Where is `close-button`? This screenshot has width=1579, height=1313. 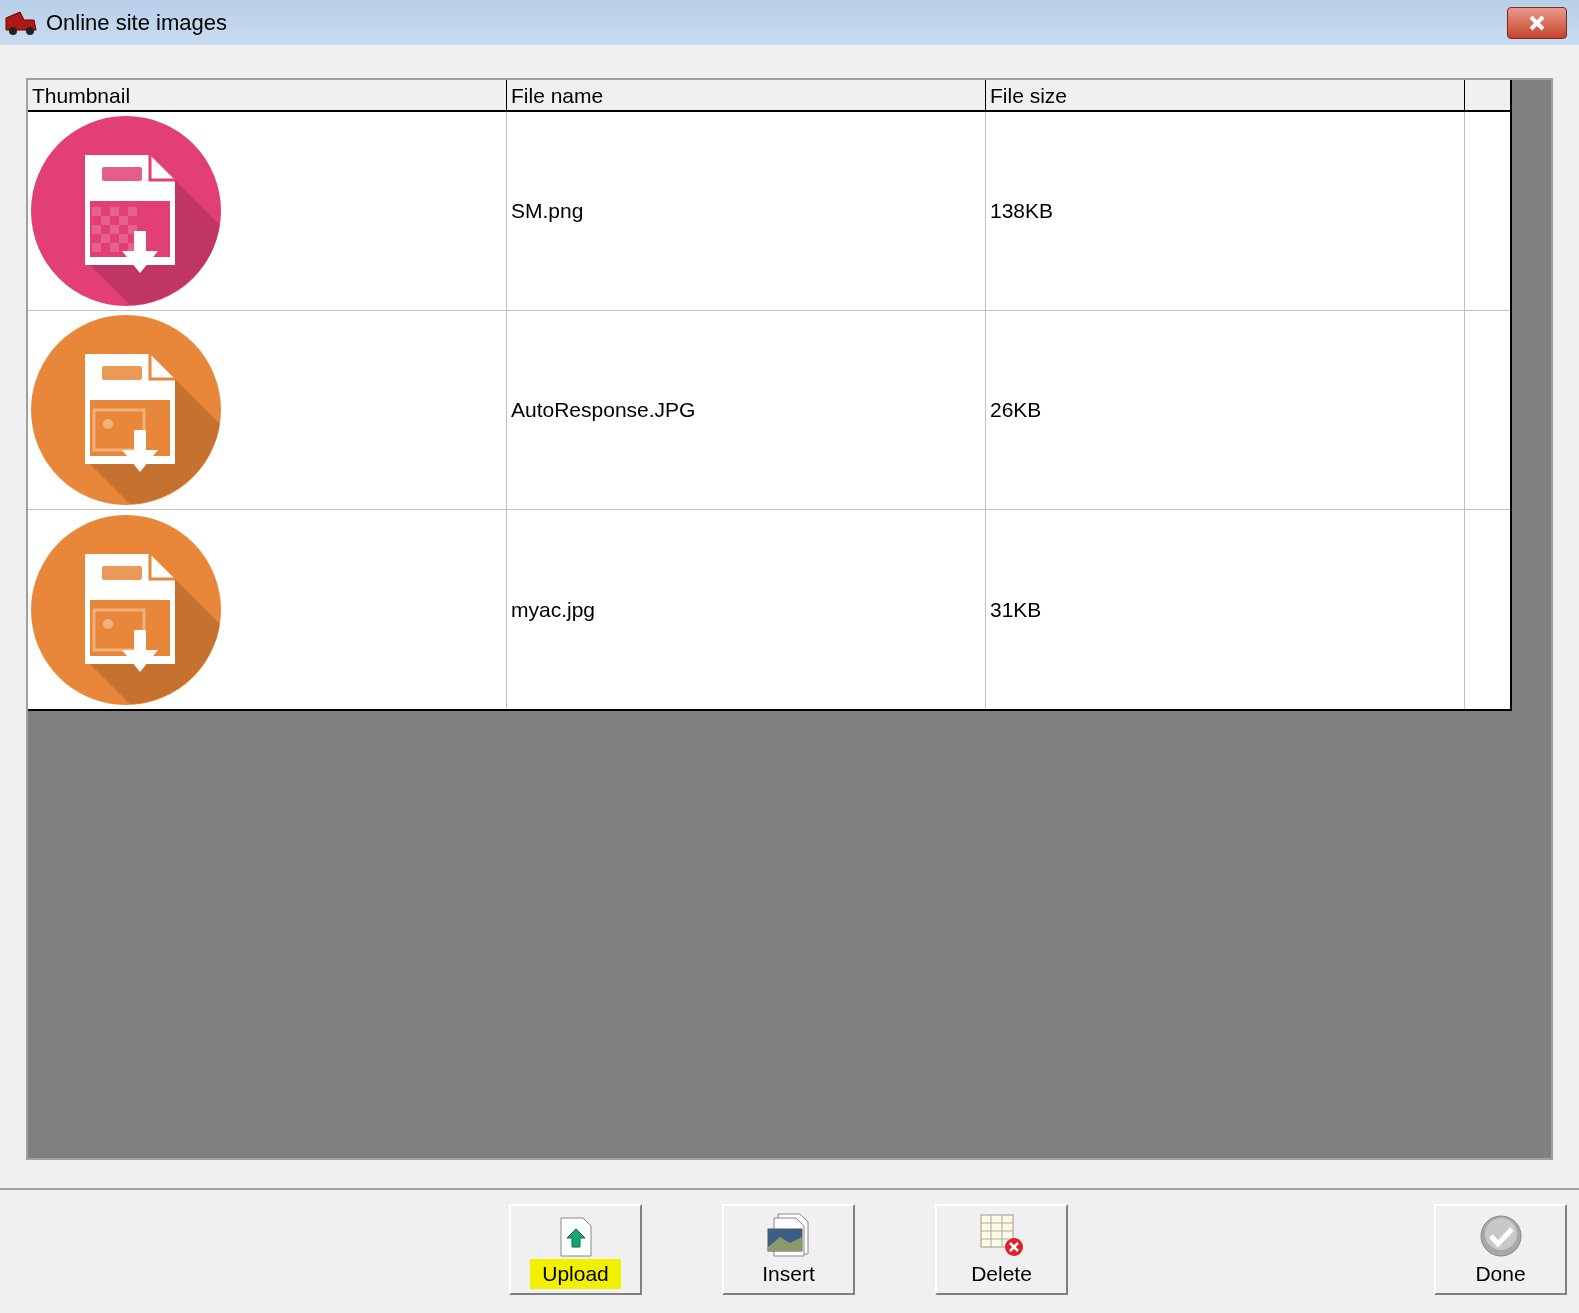 close-button is located at coordinates (1537, 22).